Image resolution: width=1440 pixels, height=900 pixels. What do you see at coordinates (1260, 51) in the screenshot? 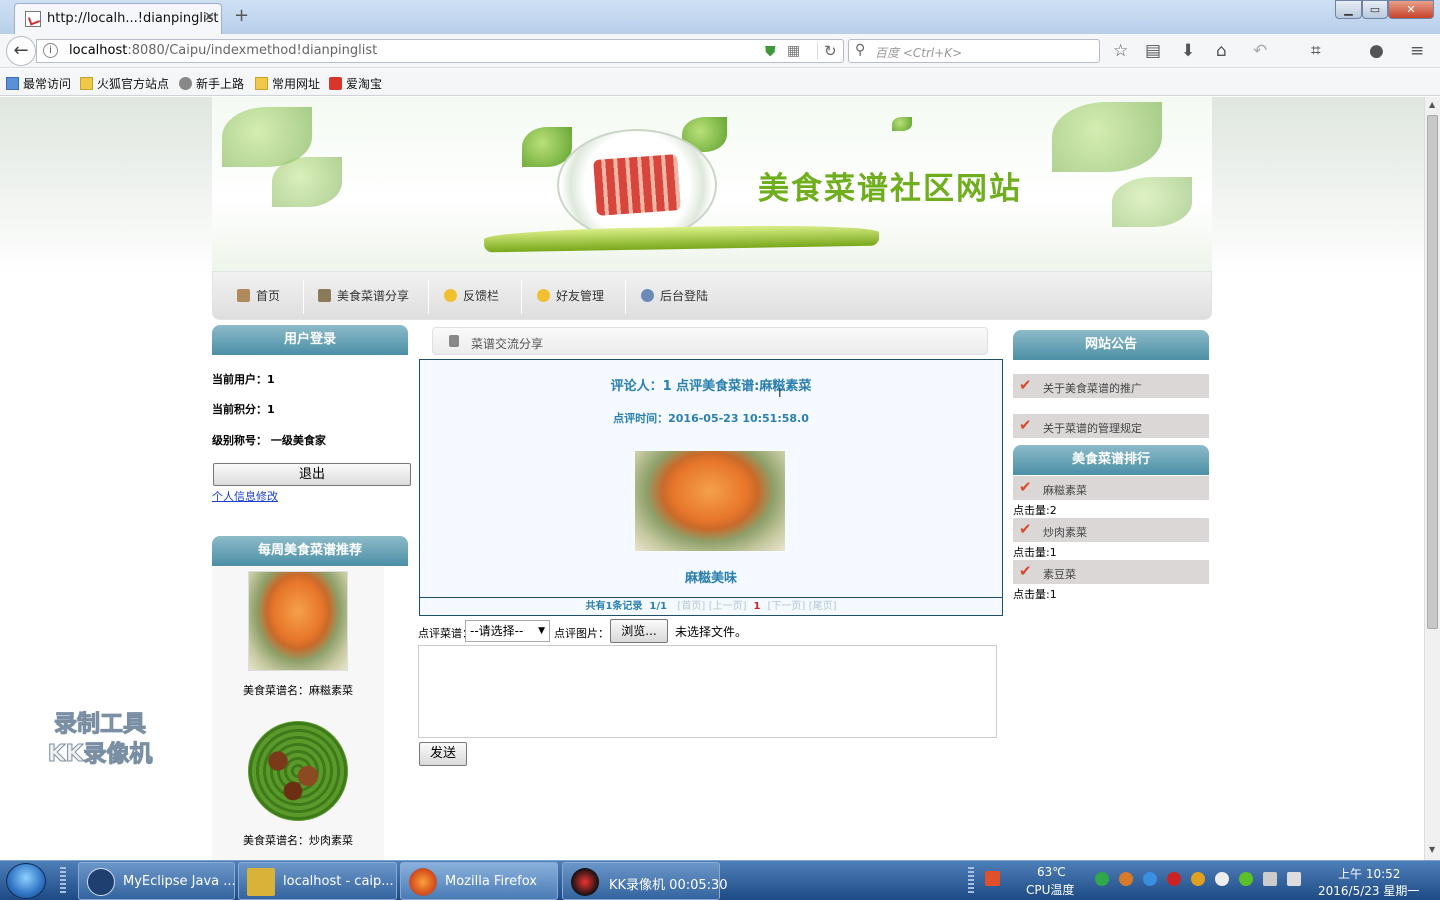
I see `undo-icon: ↶` at bounding box center [1260, 51].